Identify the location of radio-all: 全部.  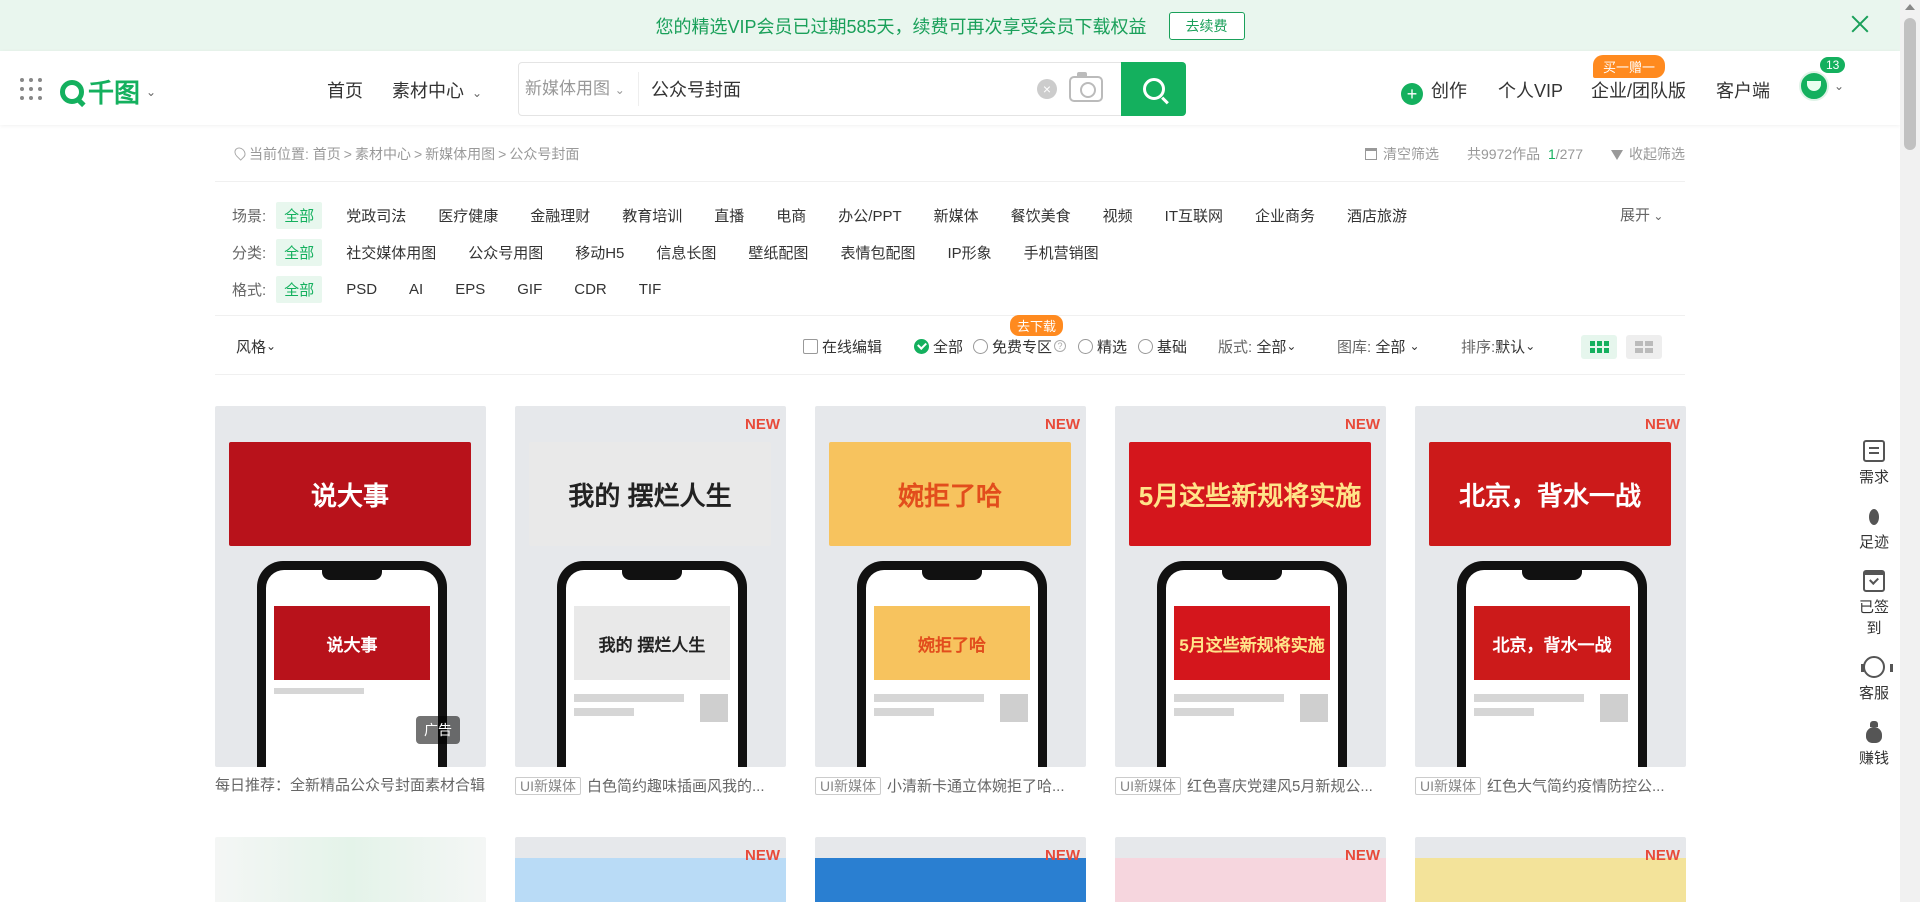
(938, 346).